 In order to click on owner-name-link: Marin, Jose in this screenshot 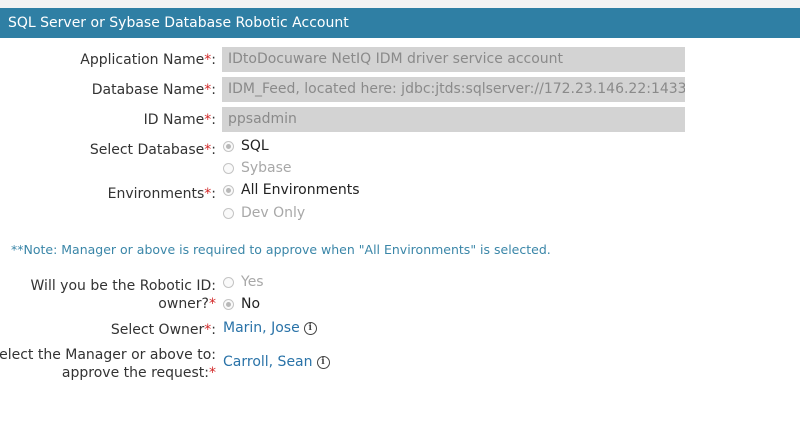, I will do `click(261, 328)`.